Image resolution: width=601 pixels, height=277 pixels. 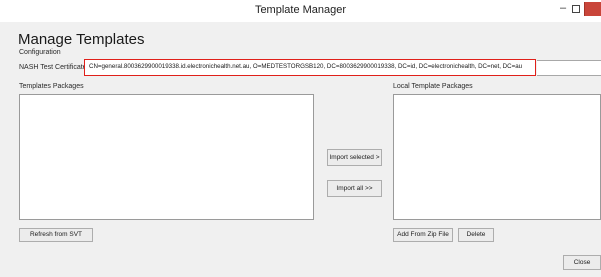 I want to click on nash-certificate-label: NASH Test Certificate, so click(x=53, y=67).